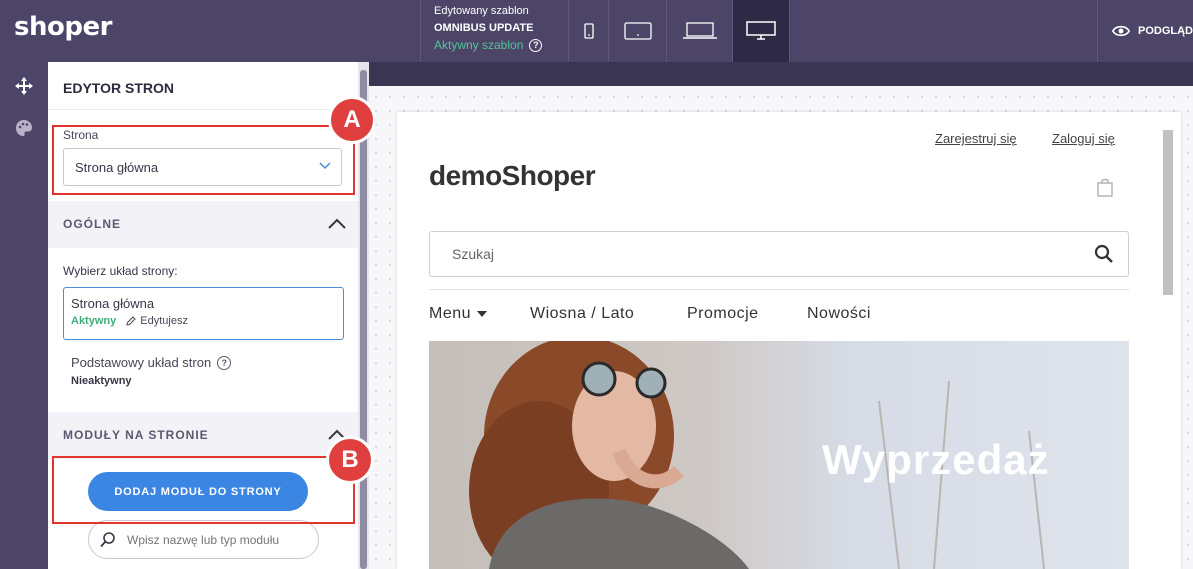  I want to click on layout-status: Nieaktywny, so click(101, 381).